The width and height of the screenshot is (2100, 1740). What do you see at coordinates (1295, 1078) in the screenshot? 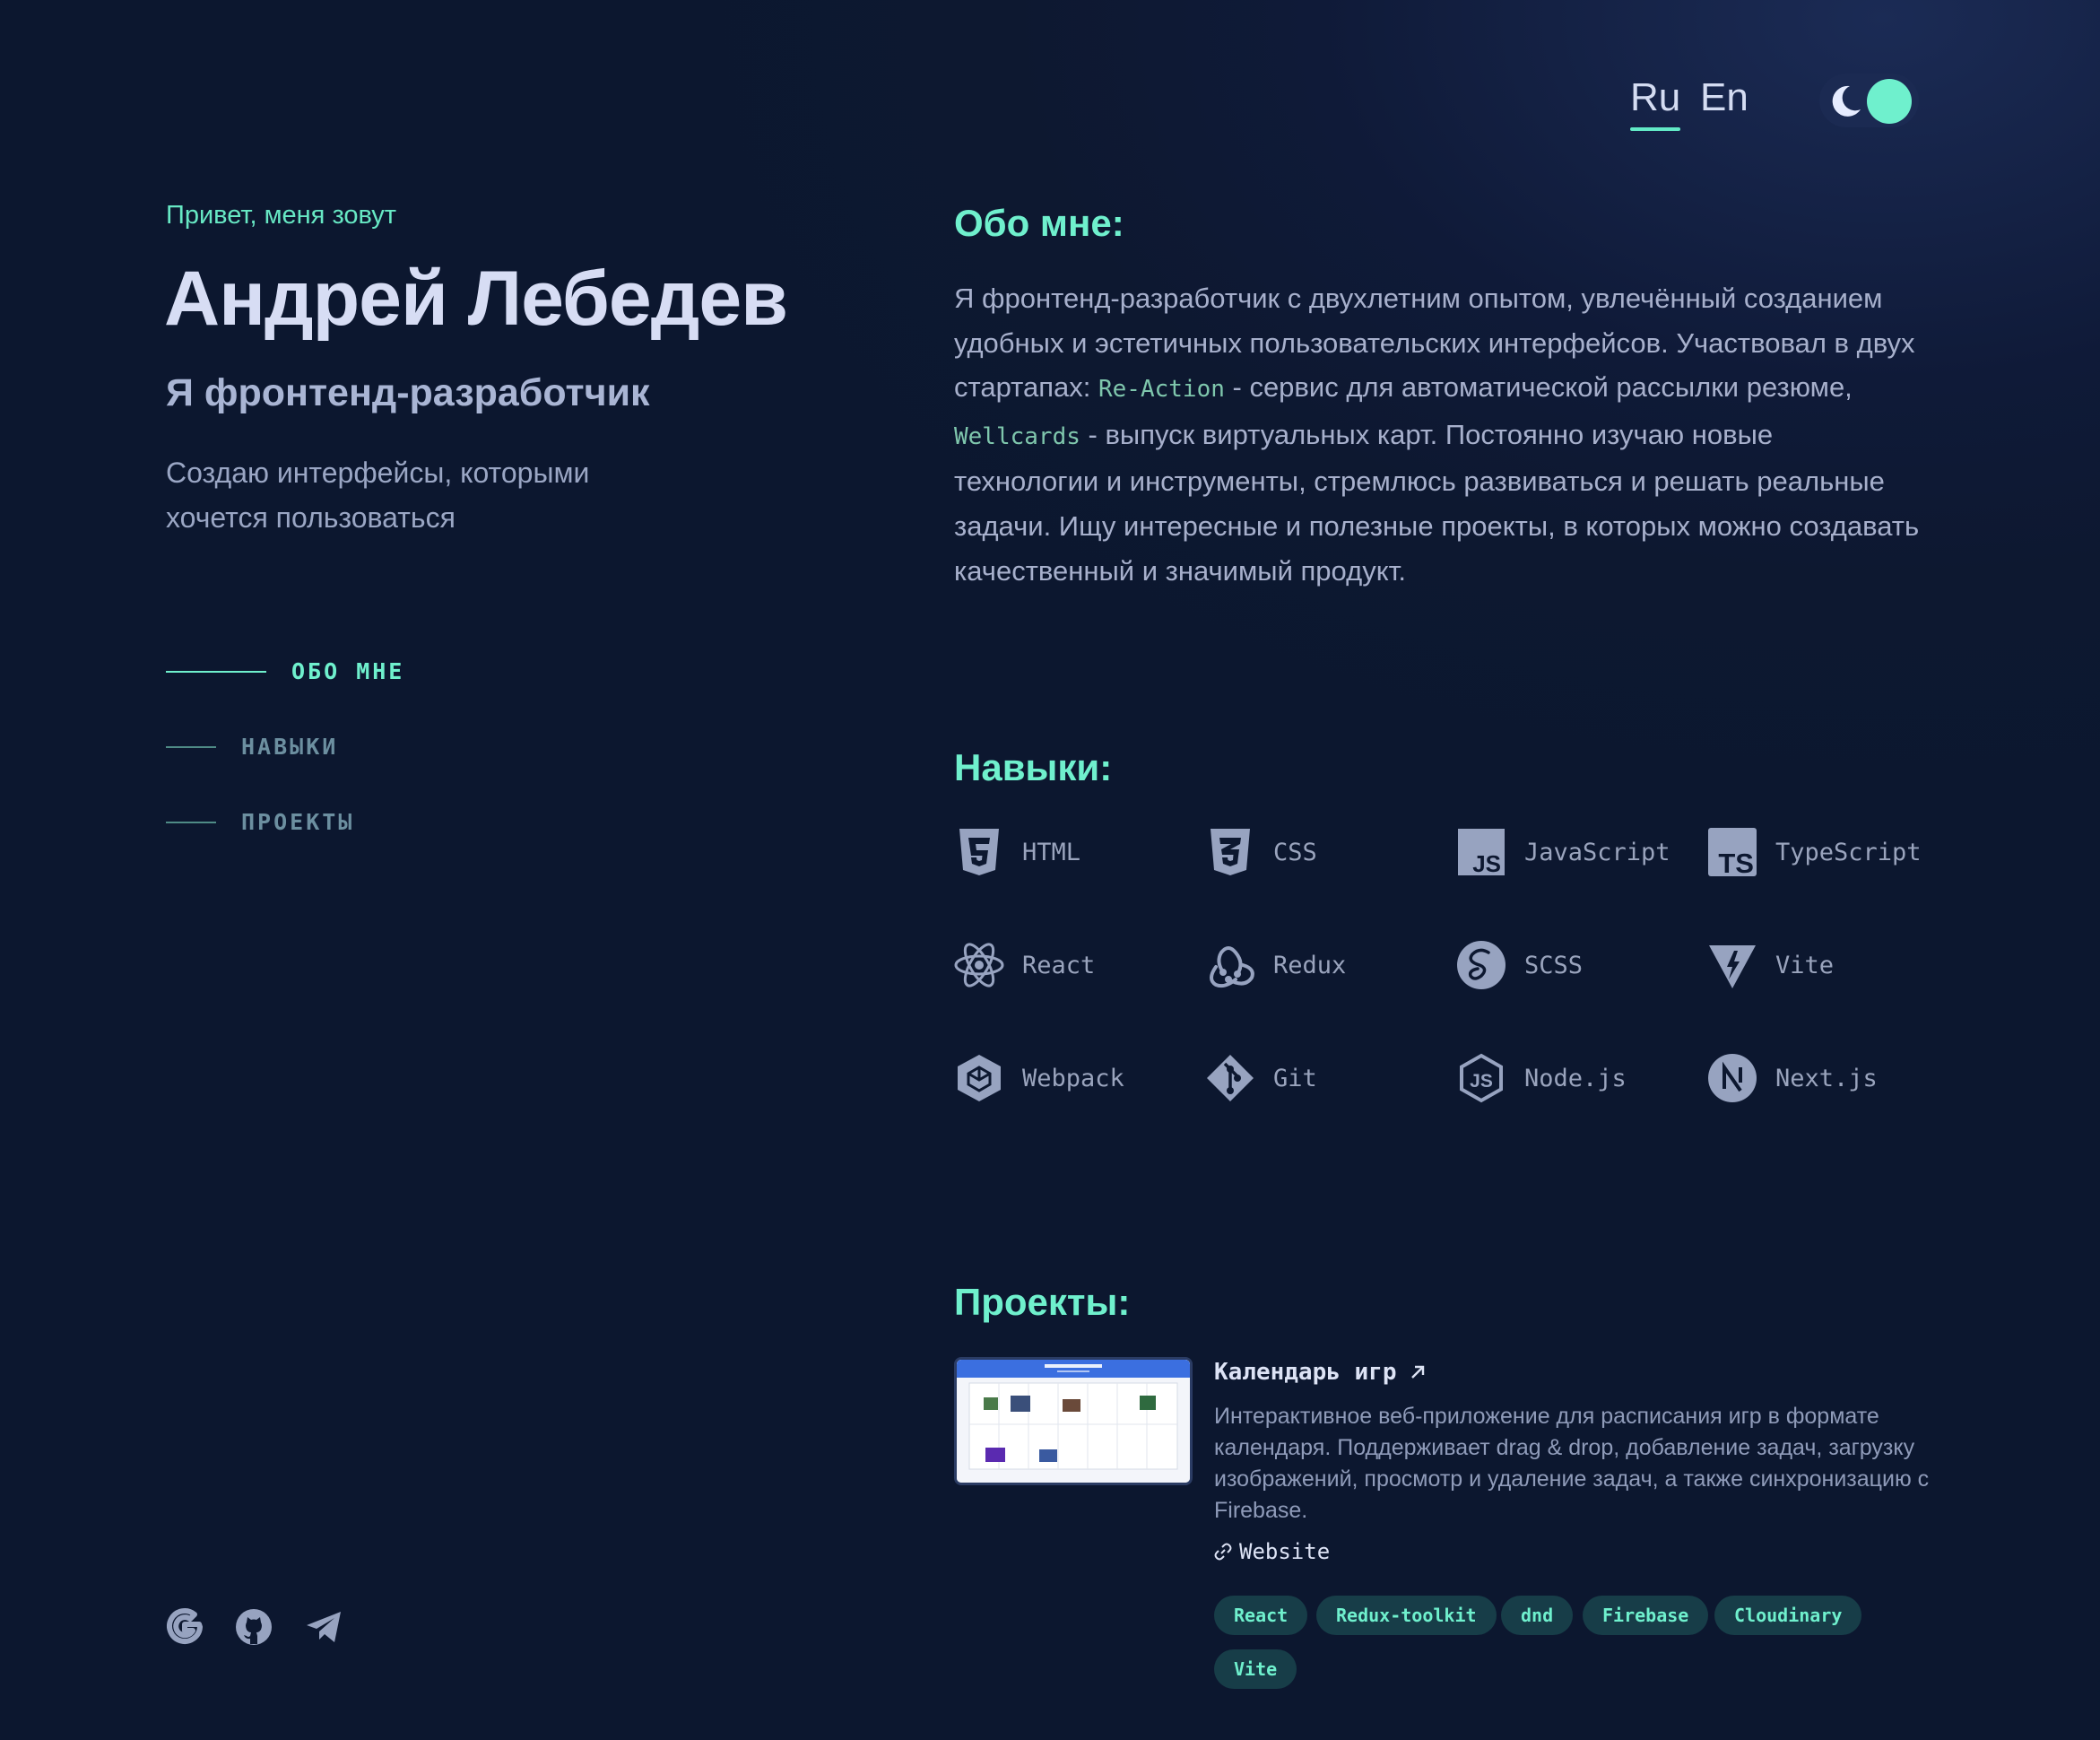
I see `skill-label: Git` at bounding box center [1295, 1078].